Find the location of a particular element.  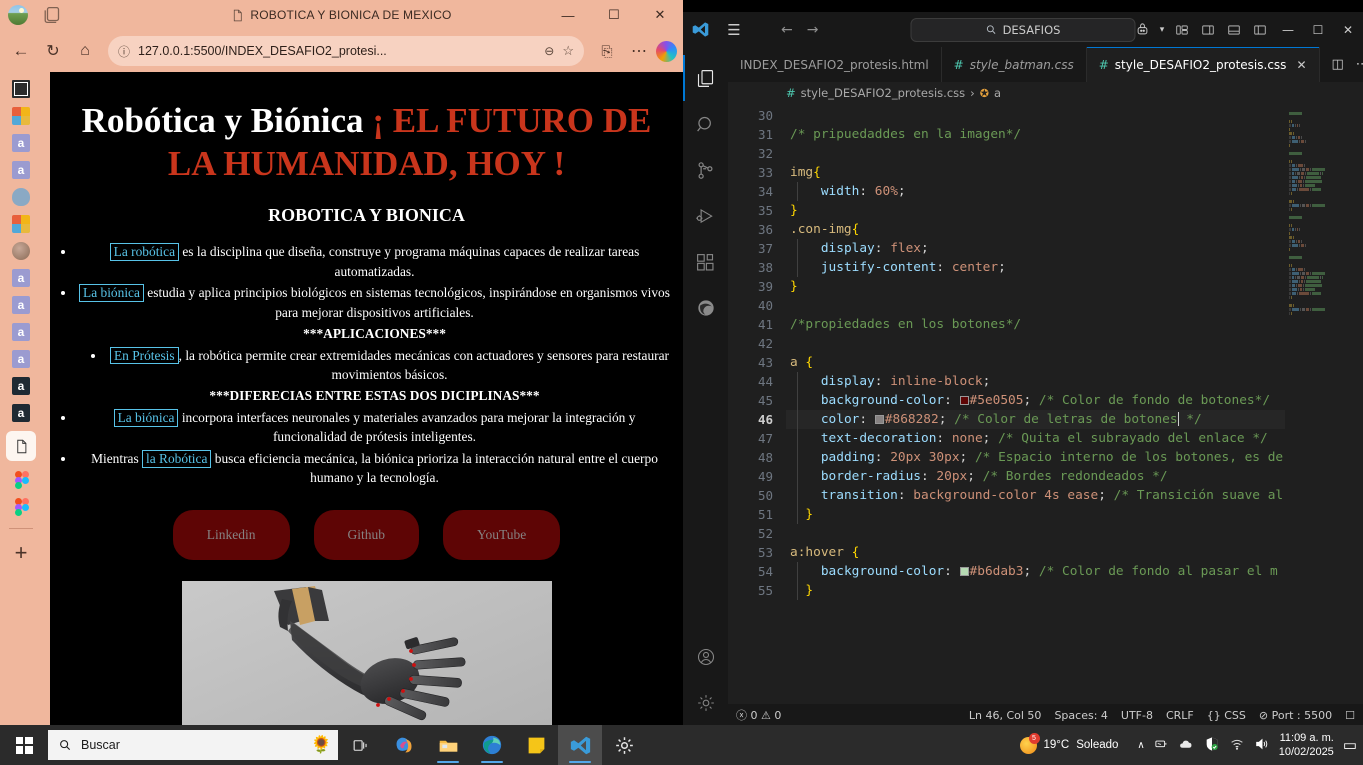

tab-index-html: INDEX_DESAFIO2_protesis.html is located at coordinates (835, 64).